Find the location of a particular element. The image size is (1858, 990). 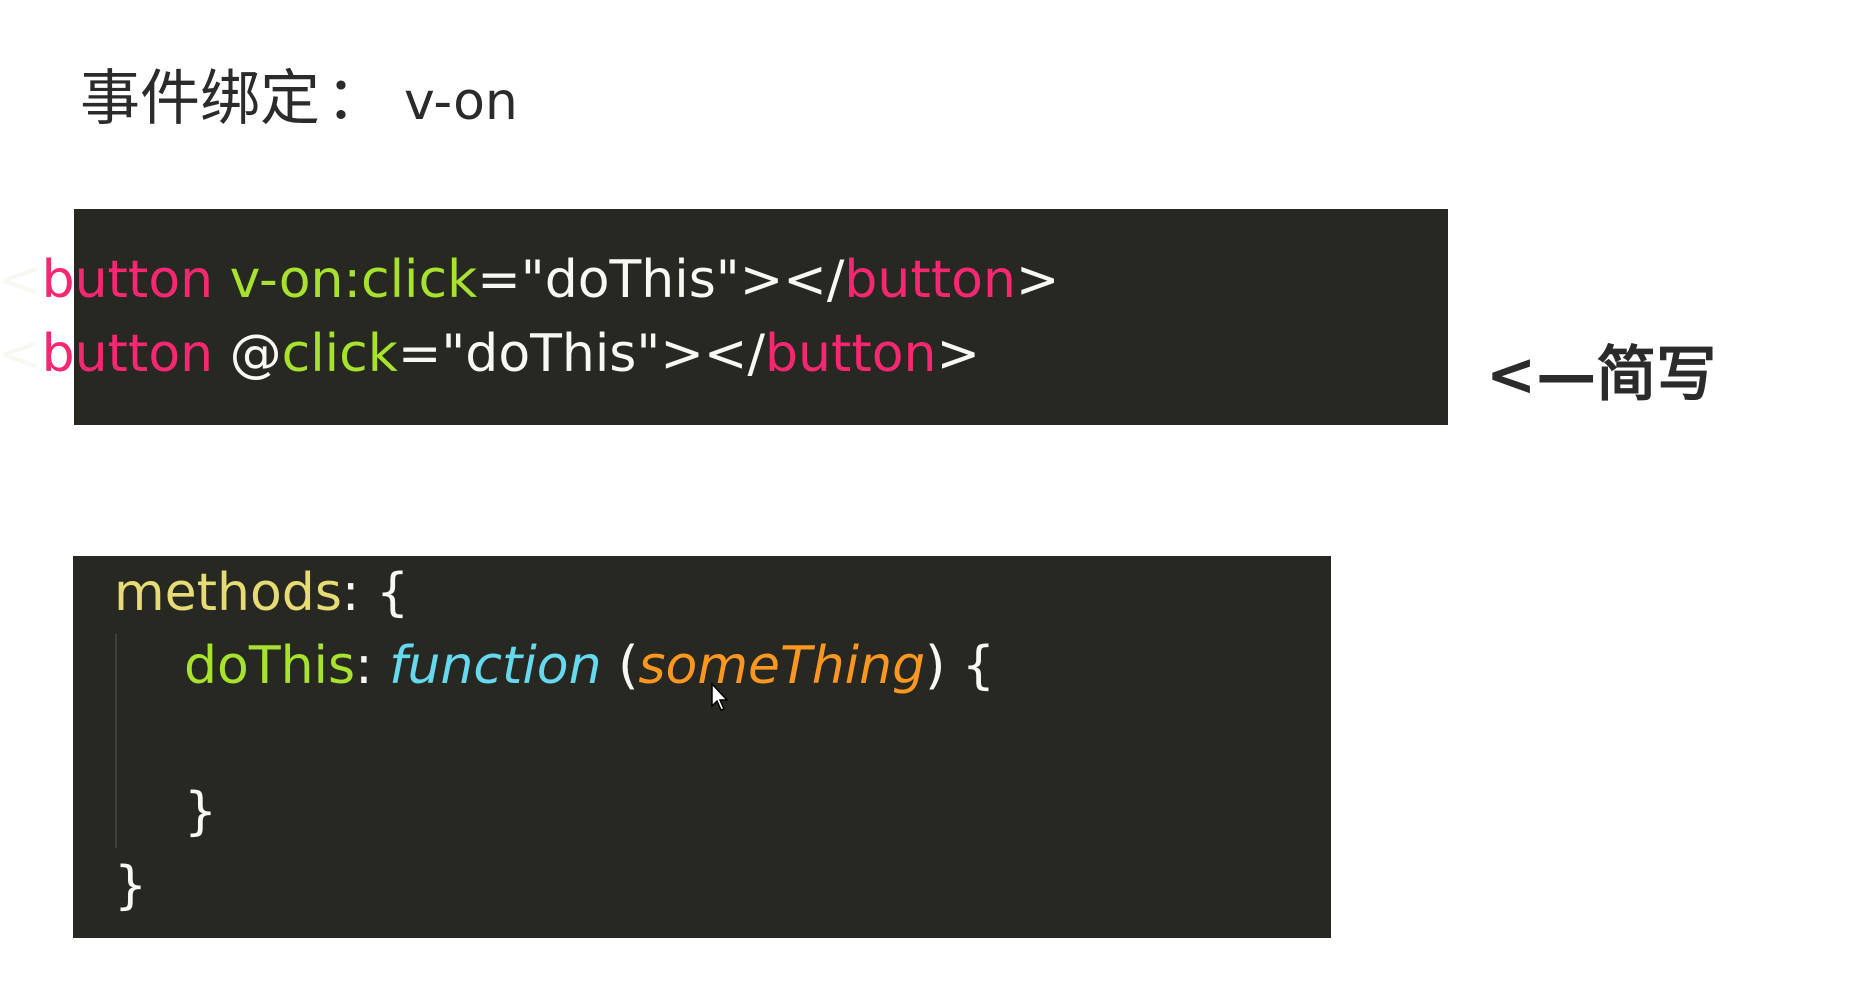

code-token-param: someThing is located at coordinates (782, 666).